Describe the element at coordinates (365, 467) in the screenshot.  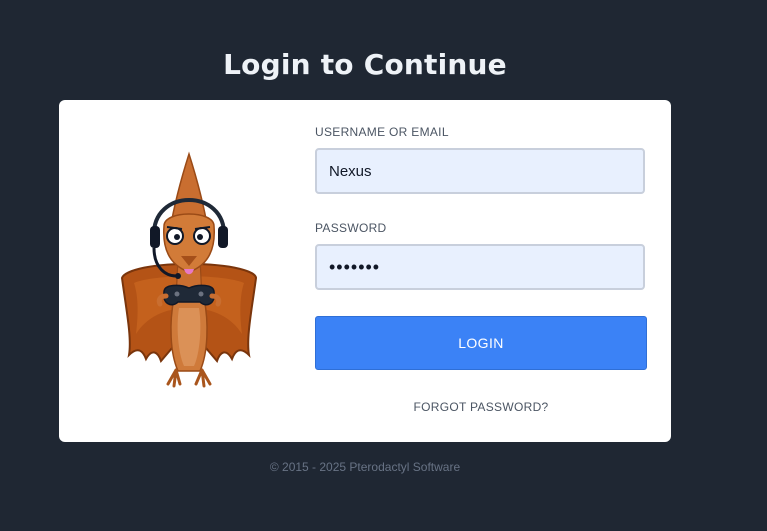
I see `footer-copyright: © 2015 - 2025 Pterodactyl Software` at that location.